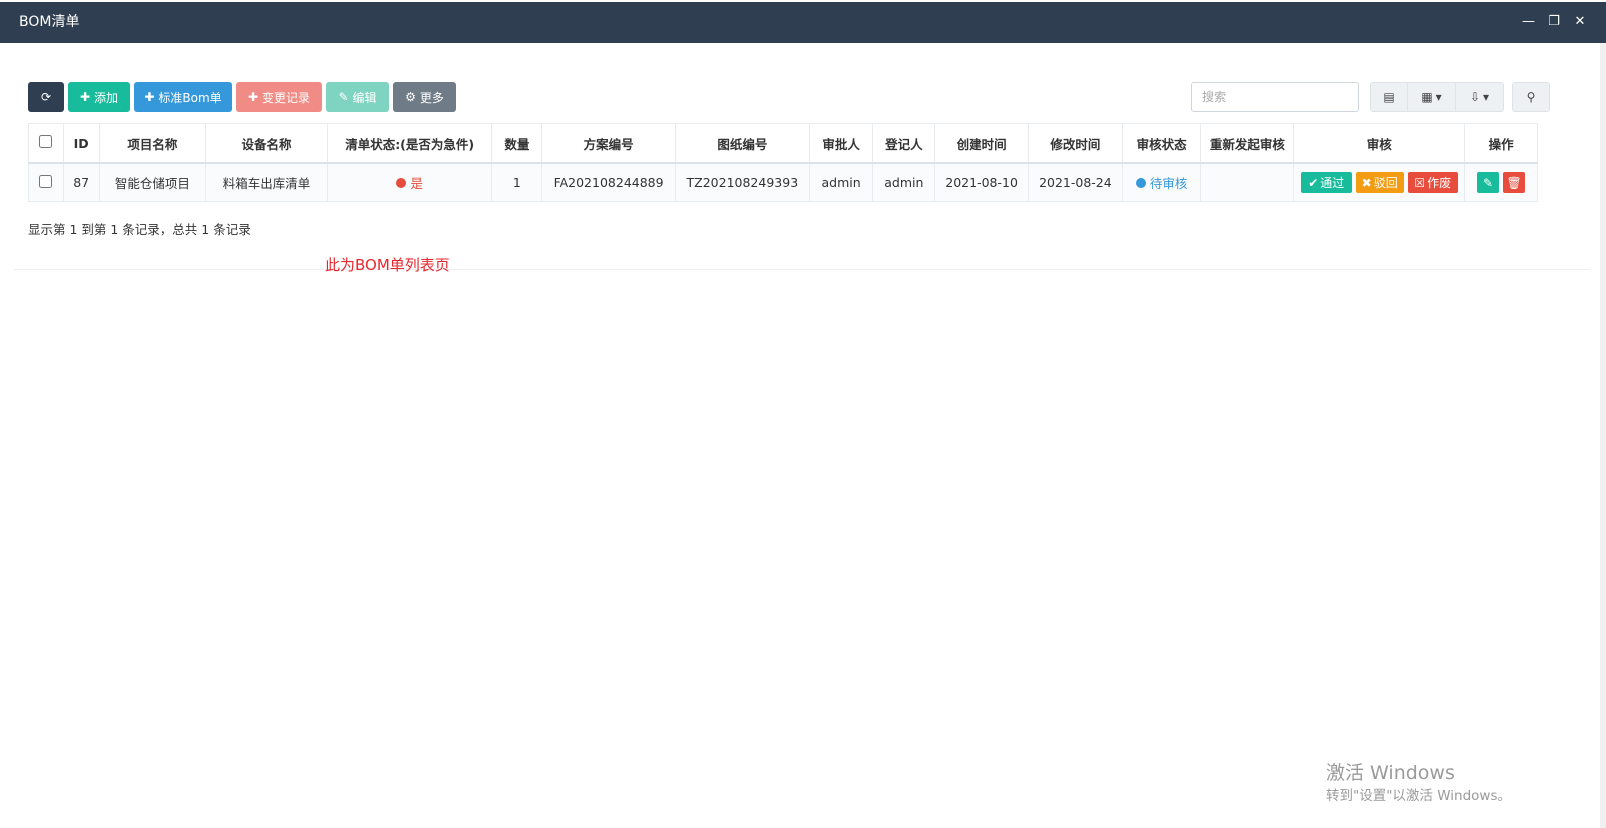  I want to click on window-title: BOM清单, so click(49, 22).